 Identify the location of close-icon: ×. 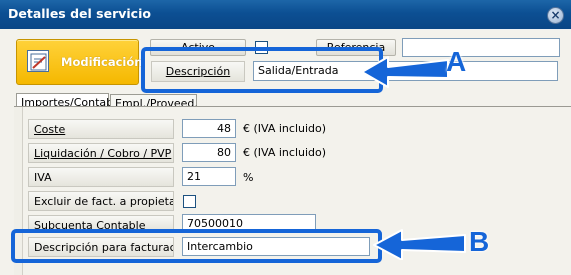
(555, 15).